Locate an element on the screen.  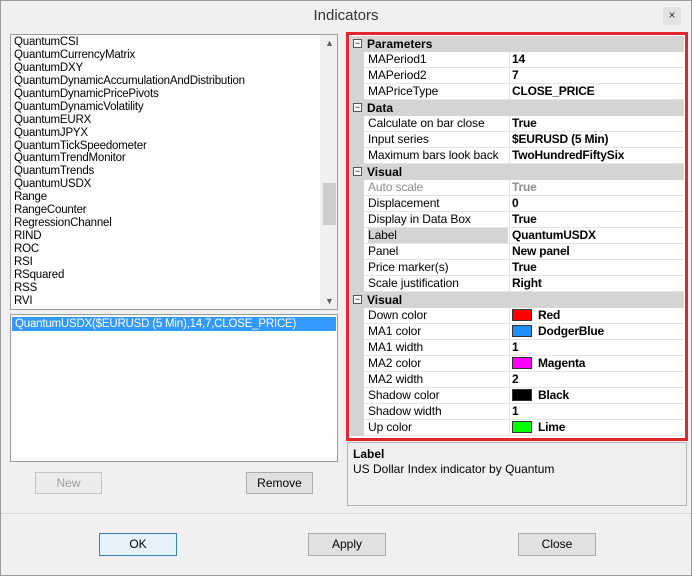
apply-button: Apply is located at coordinates (347, 544).